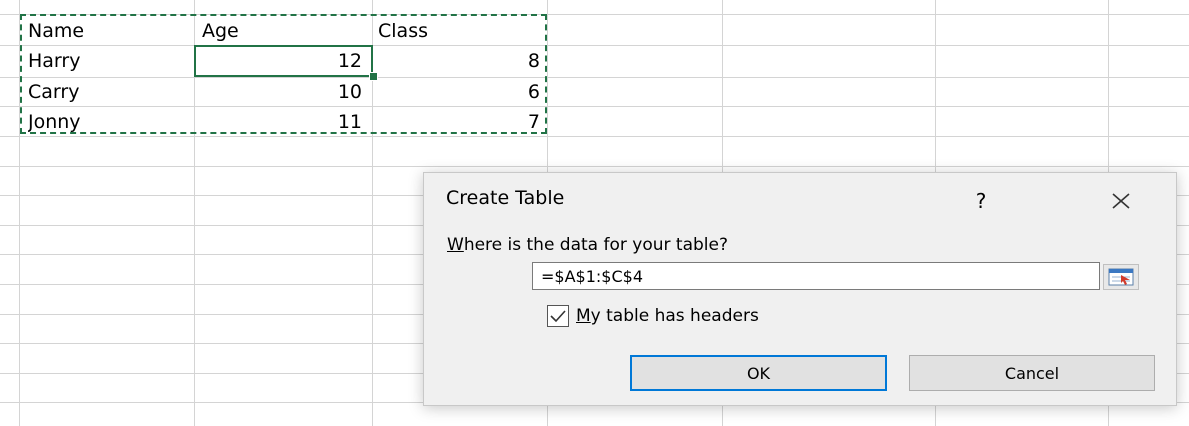 Image resolution: width=1189 pixels, height=426 pixels. I want to click on active-cell-highlight, so click(283, 61).